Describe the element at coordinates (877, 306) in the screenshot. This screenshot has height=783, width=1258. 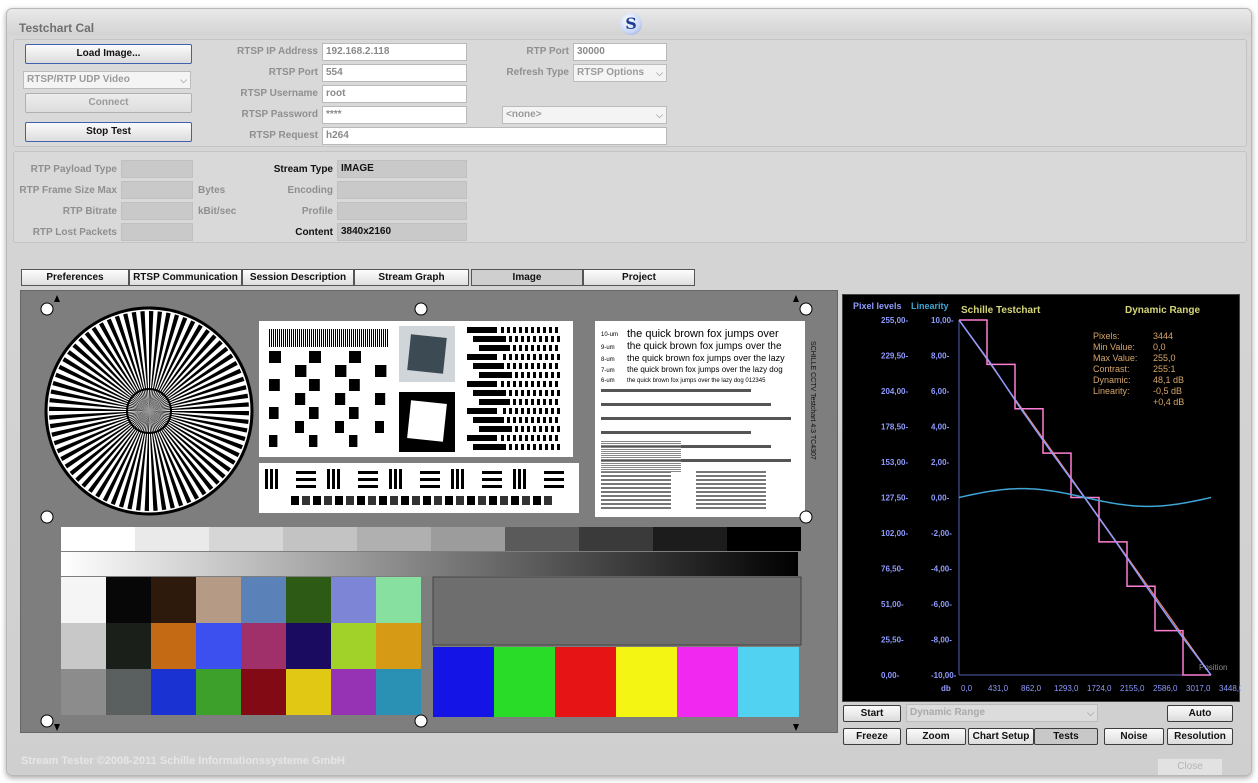
I see `y-axis-title: Pixel levels` at that location.